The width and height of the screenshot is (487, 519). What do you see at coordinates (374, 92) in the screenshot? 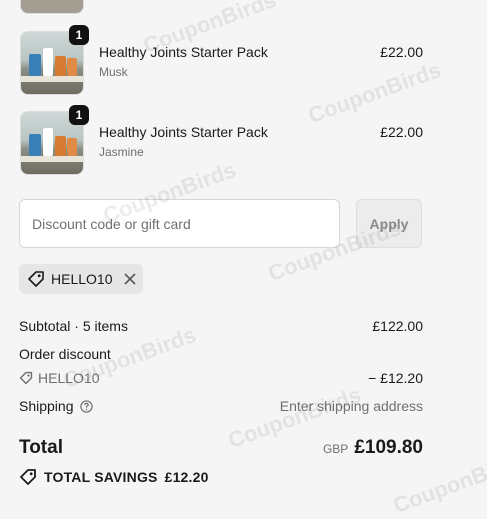
I see `watermark: CouponBirds` at bounding box center [374, 92].